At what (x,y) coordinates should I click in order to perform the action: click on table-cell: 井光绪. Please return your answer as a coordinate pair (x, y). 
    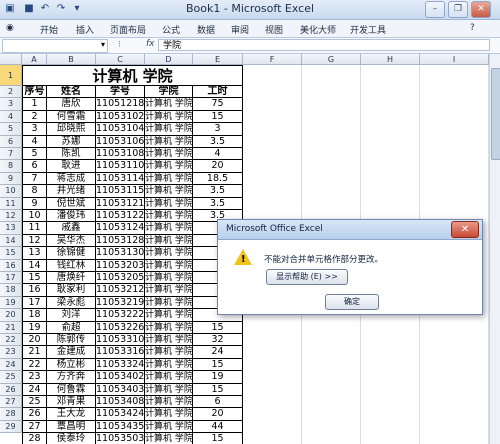
    Looking at the image, I should click on (71, 191).